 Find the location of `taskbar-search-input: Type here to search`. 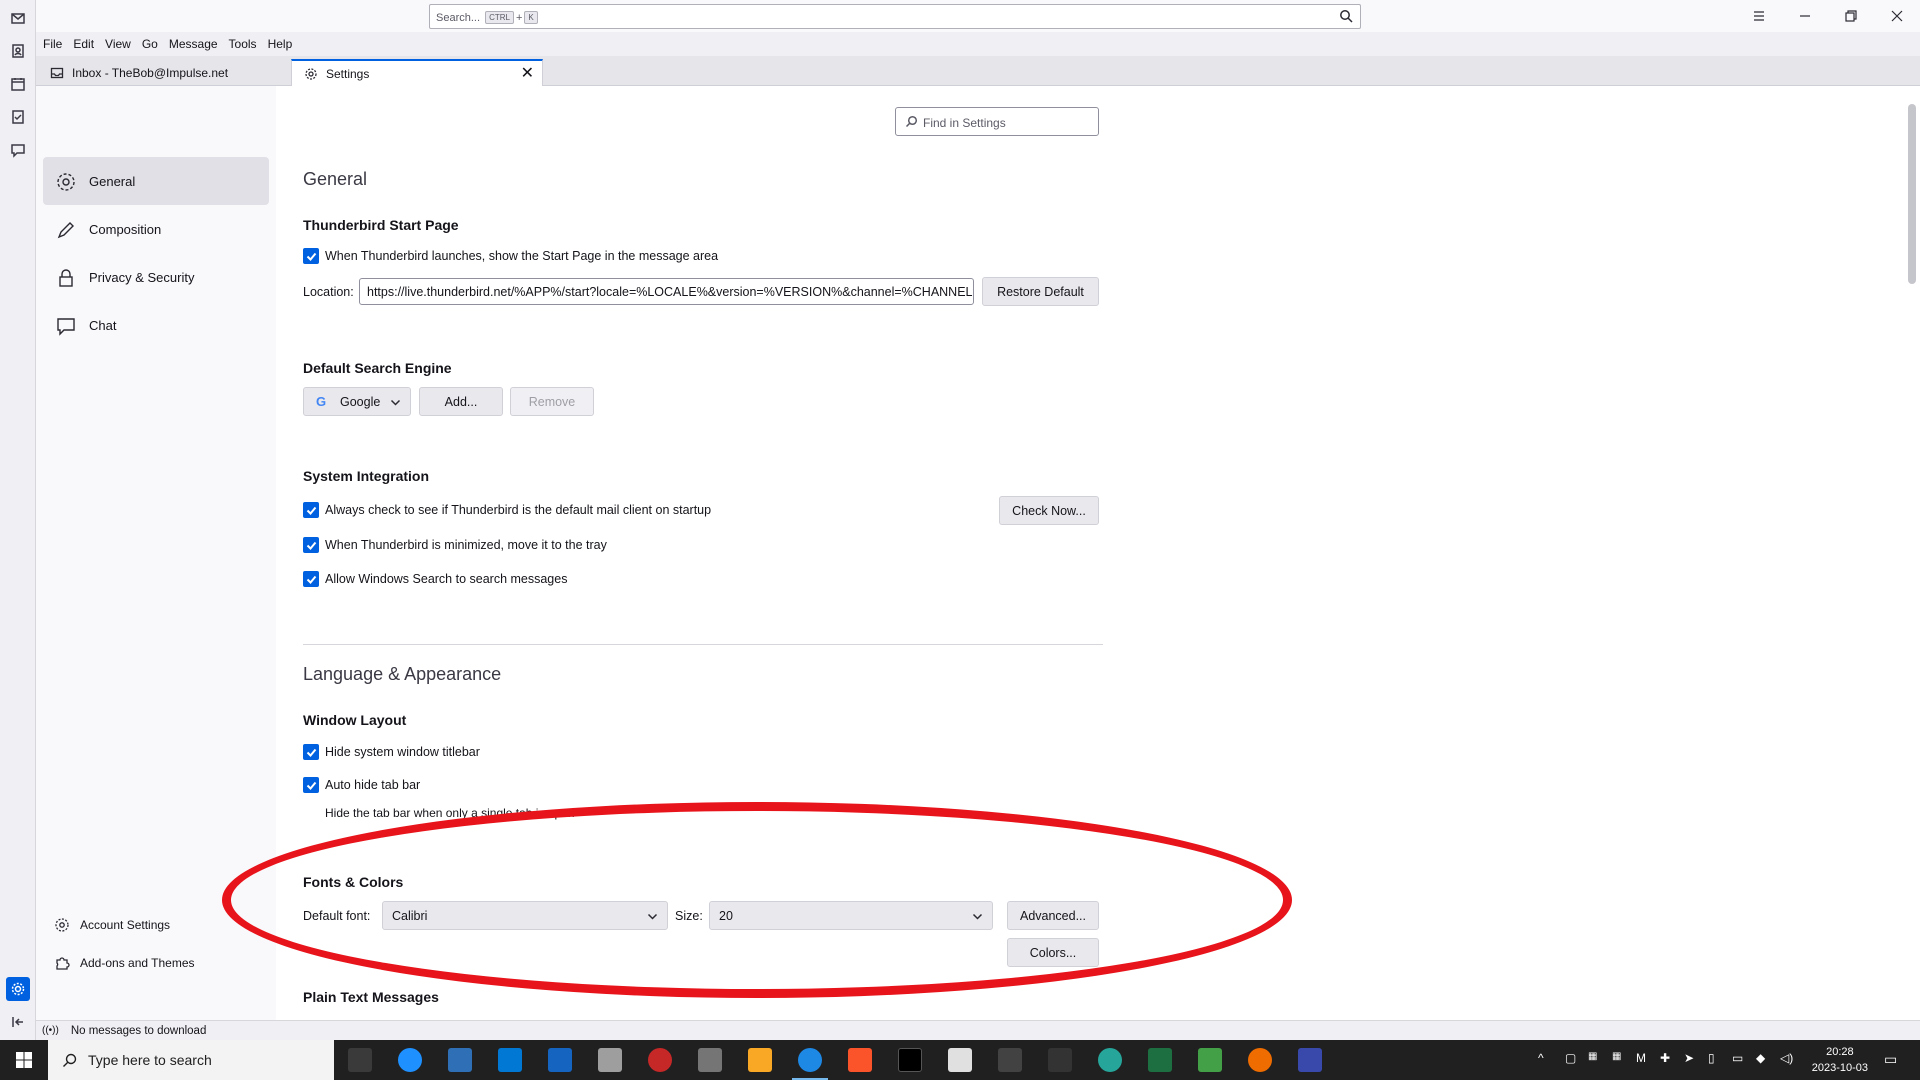

taskbar-search-input: Type here to search is located at coordinates (191, 1060).